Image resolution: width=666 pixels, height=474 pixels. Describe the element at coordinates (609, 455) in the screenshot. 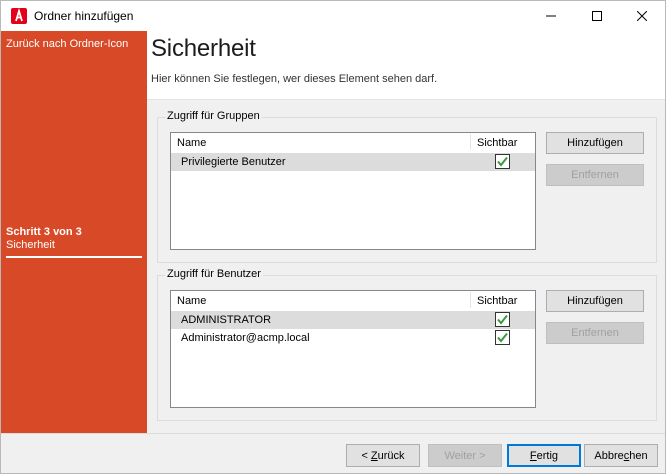

I see `cancel-button-pre: Abbre` at that location.